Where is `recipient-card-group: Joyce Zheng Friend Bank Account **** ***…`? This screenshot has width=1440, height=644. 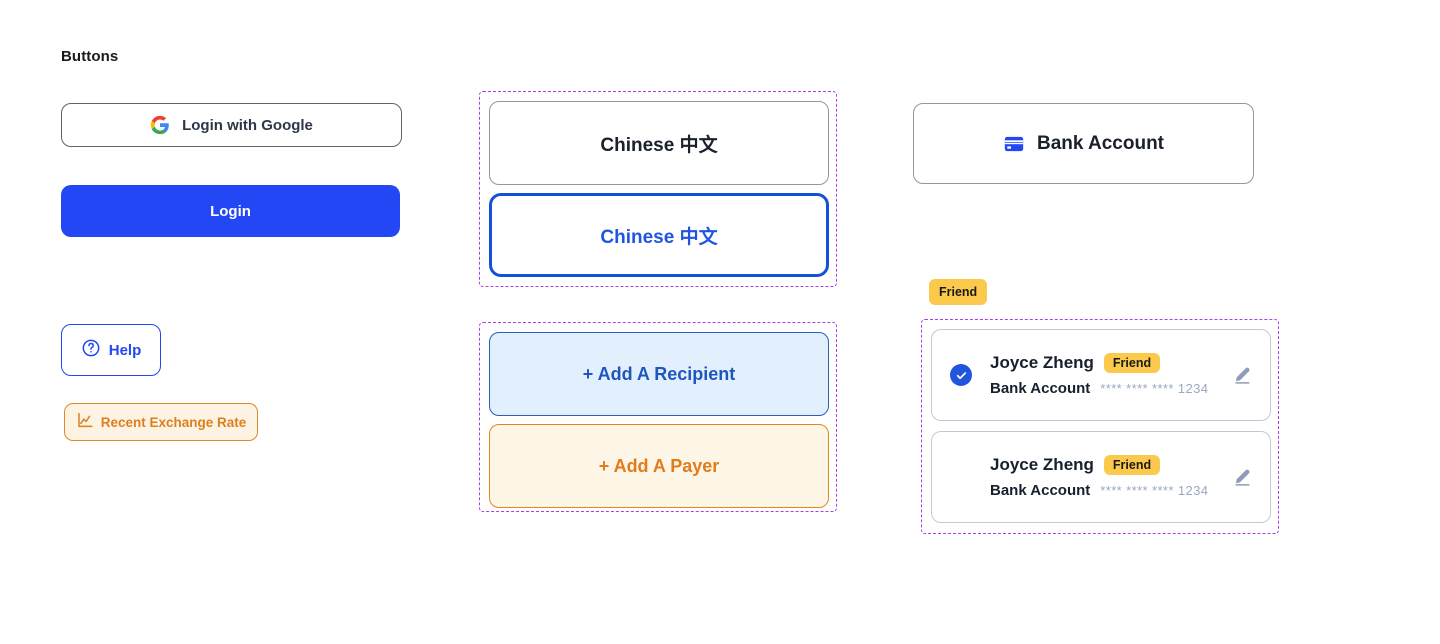
recipient-card-group: Joyce Zheng Friend Bank Account **** ***… is located at coordinates (1100, 426).